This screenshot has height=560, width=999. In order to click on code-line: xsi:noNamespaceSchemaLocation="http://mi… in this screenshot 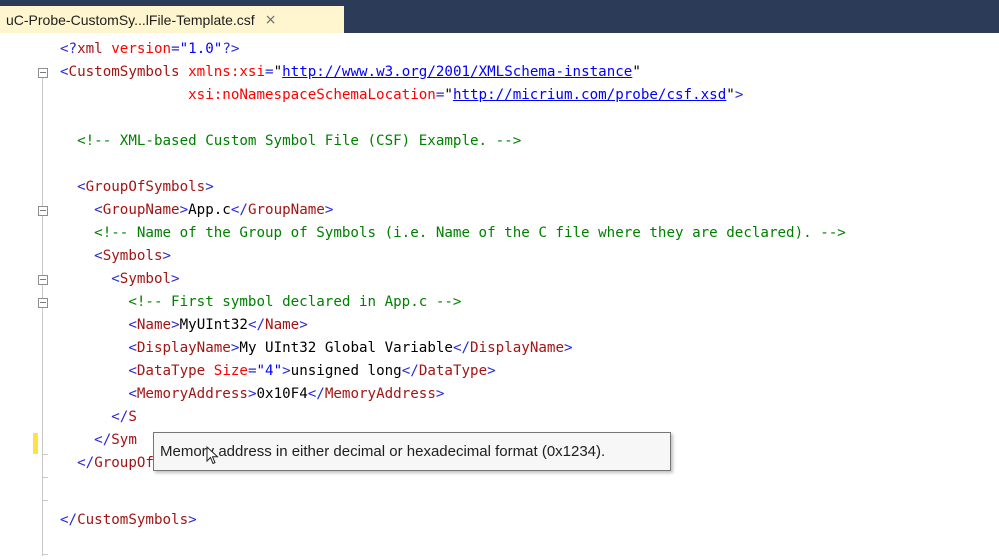, I will do `click(401, 95)`.